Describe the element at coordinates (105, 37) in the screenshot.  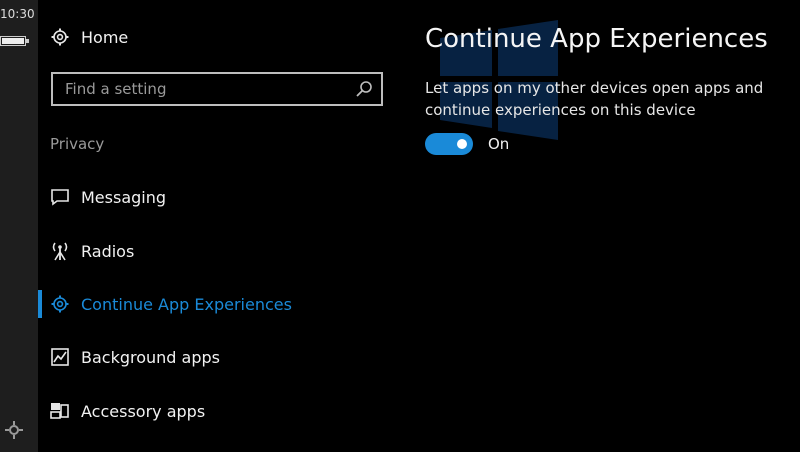
I see `home-label: Home` at that location.